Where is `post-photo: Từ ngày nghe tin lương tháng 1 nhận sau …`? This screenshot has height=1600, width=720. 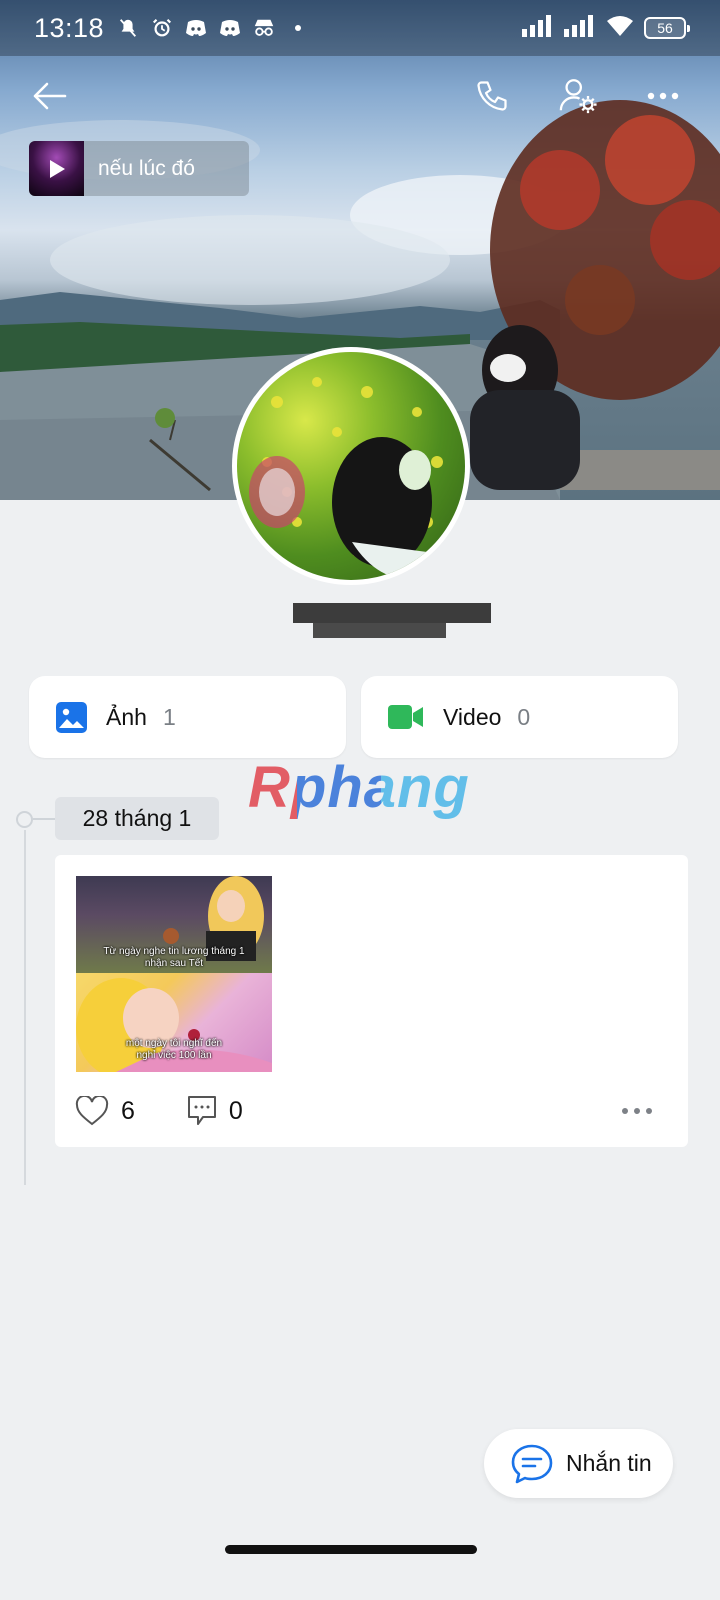 post-photo: Từ ngày nghe tin lương tháng 1 nhận sau … is located at coordinates (174, 974).